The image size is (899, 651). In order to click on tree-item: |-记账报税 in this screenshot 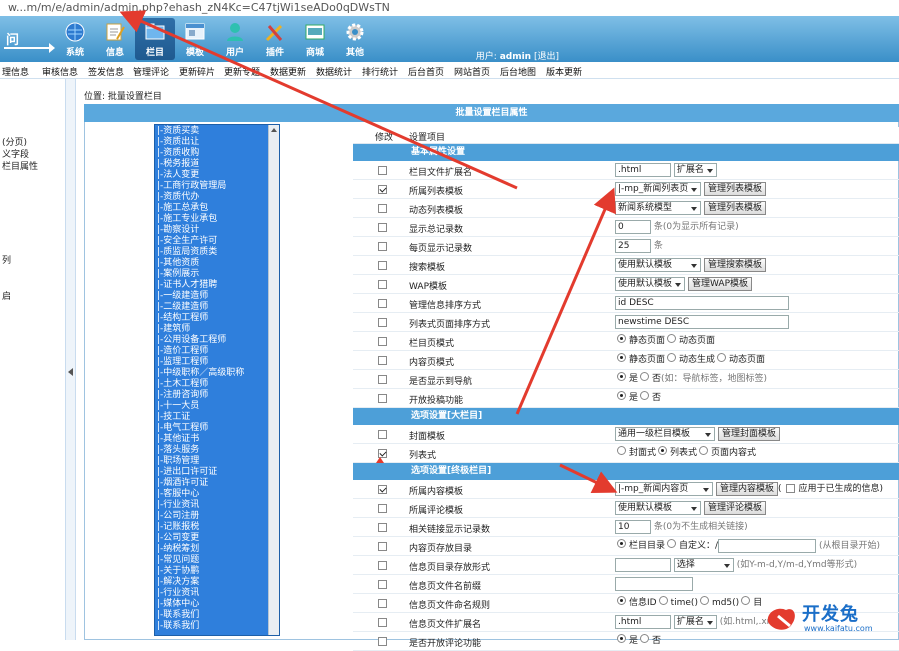, I will do `click(178, 527)`.